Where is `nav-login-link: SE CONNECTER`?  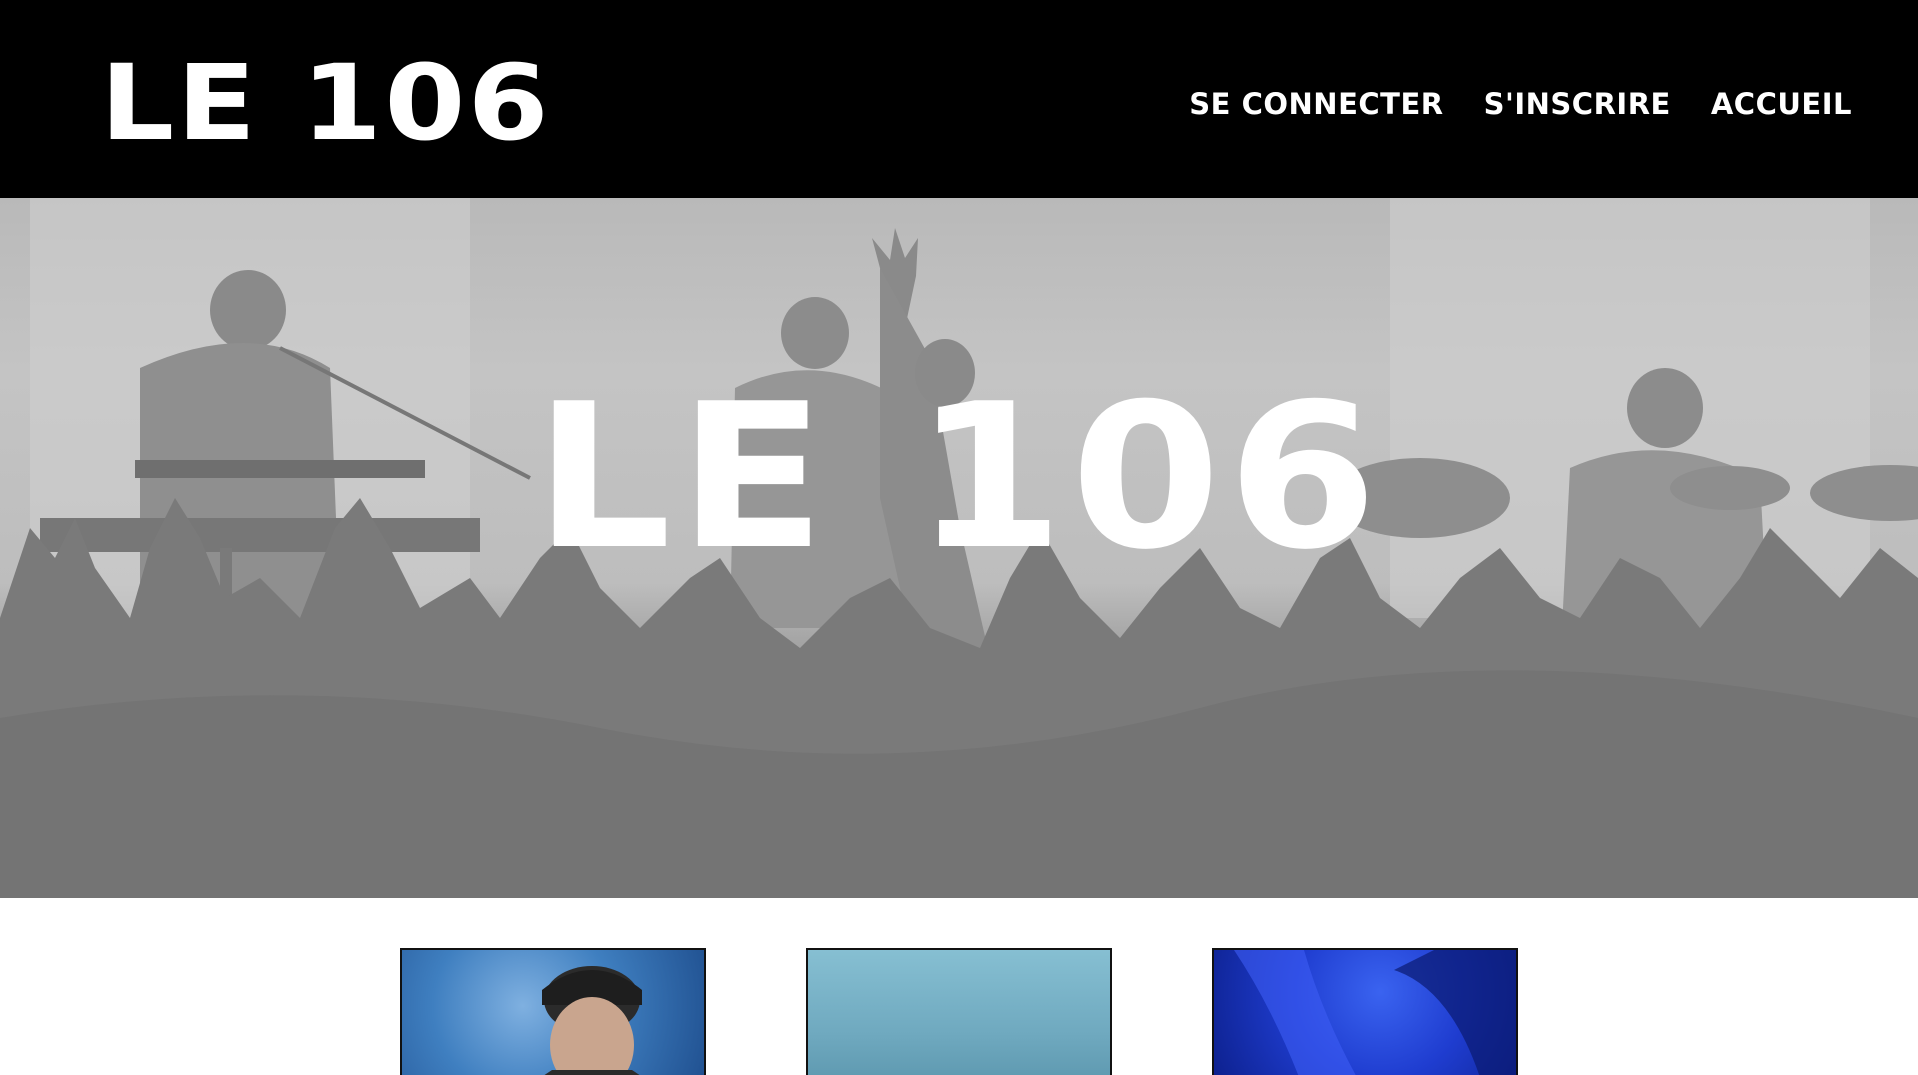
nav-login-link: SE CONNECTER is located at coordinates (1316, 104).